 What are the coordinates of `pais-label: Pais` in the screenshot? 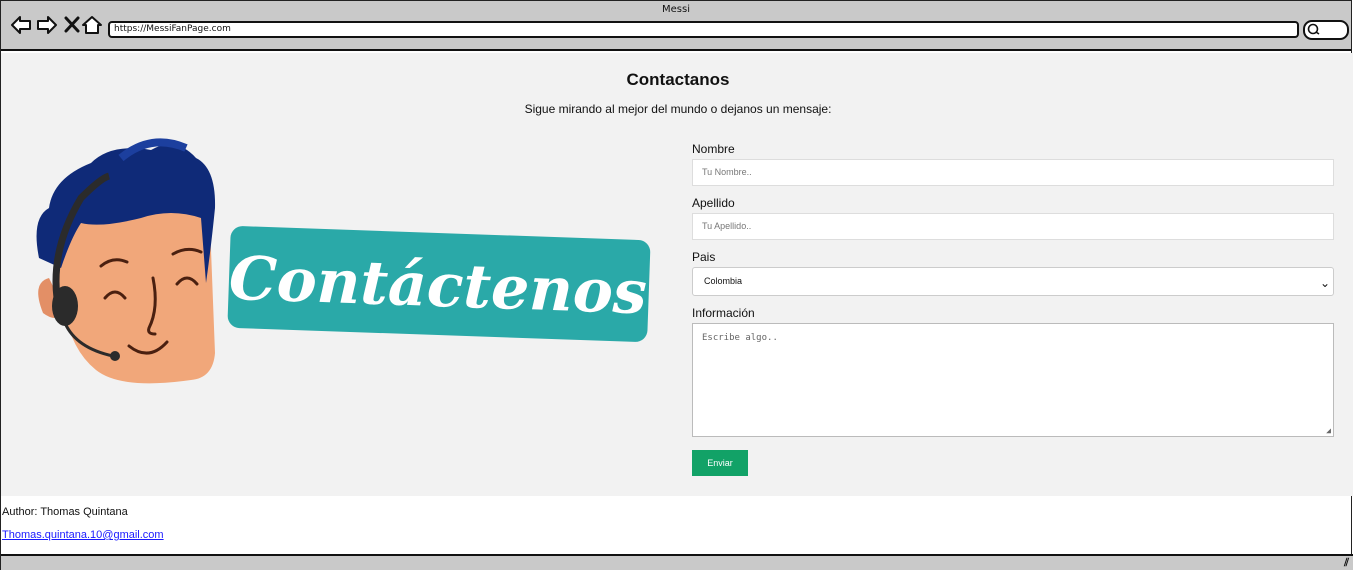 It's located at (704, 257).